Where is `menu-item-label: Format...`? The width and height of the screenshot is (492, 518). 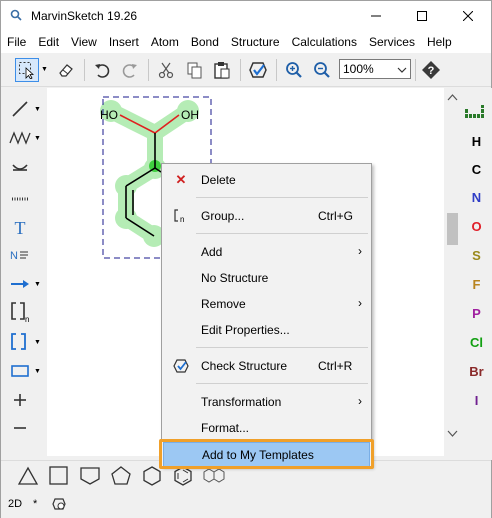
menu-item-label: Format... is located at coordinates (225, 428).